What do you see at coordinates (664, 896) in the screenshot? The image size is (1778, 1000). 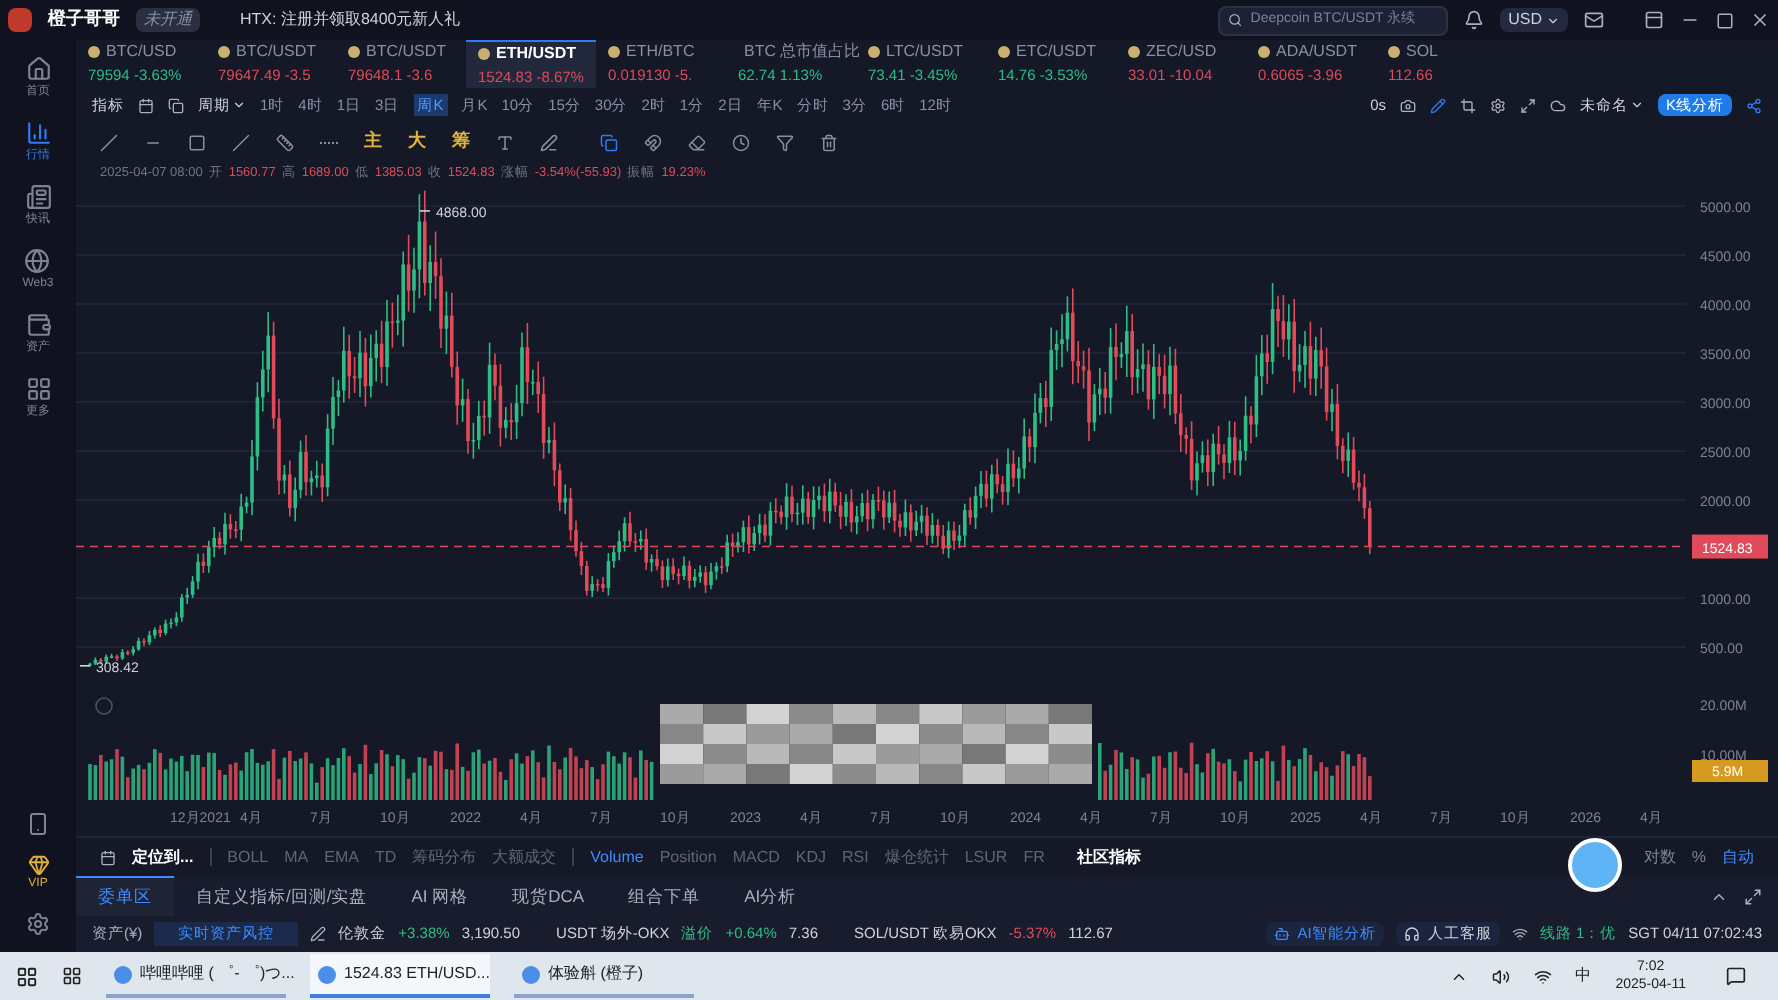 I see `panel-tab: 组合下单` at bounding box center [664, 896].